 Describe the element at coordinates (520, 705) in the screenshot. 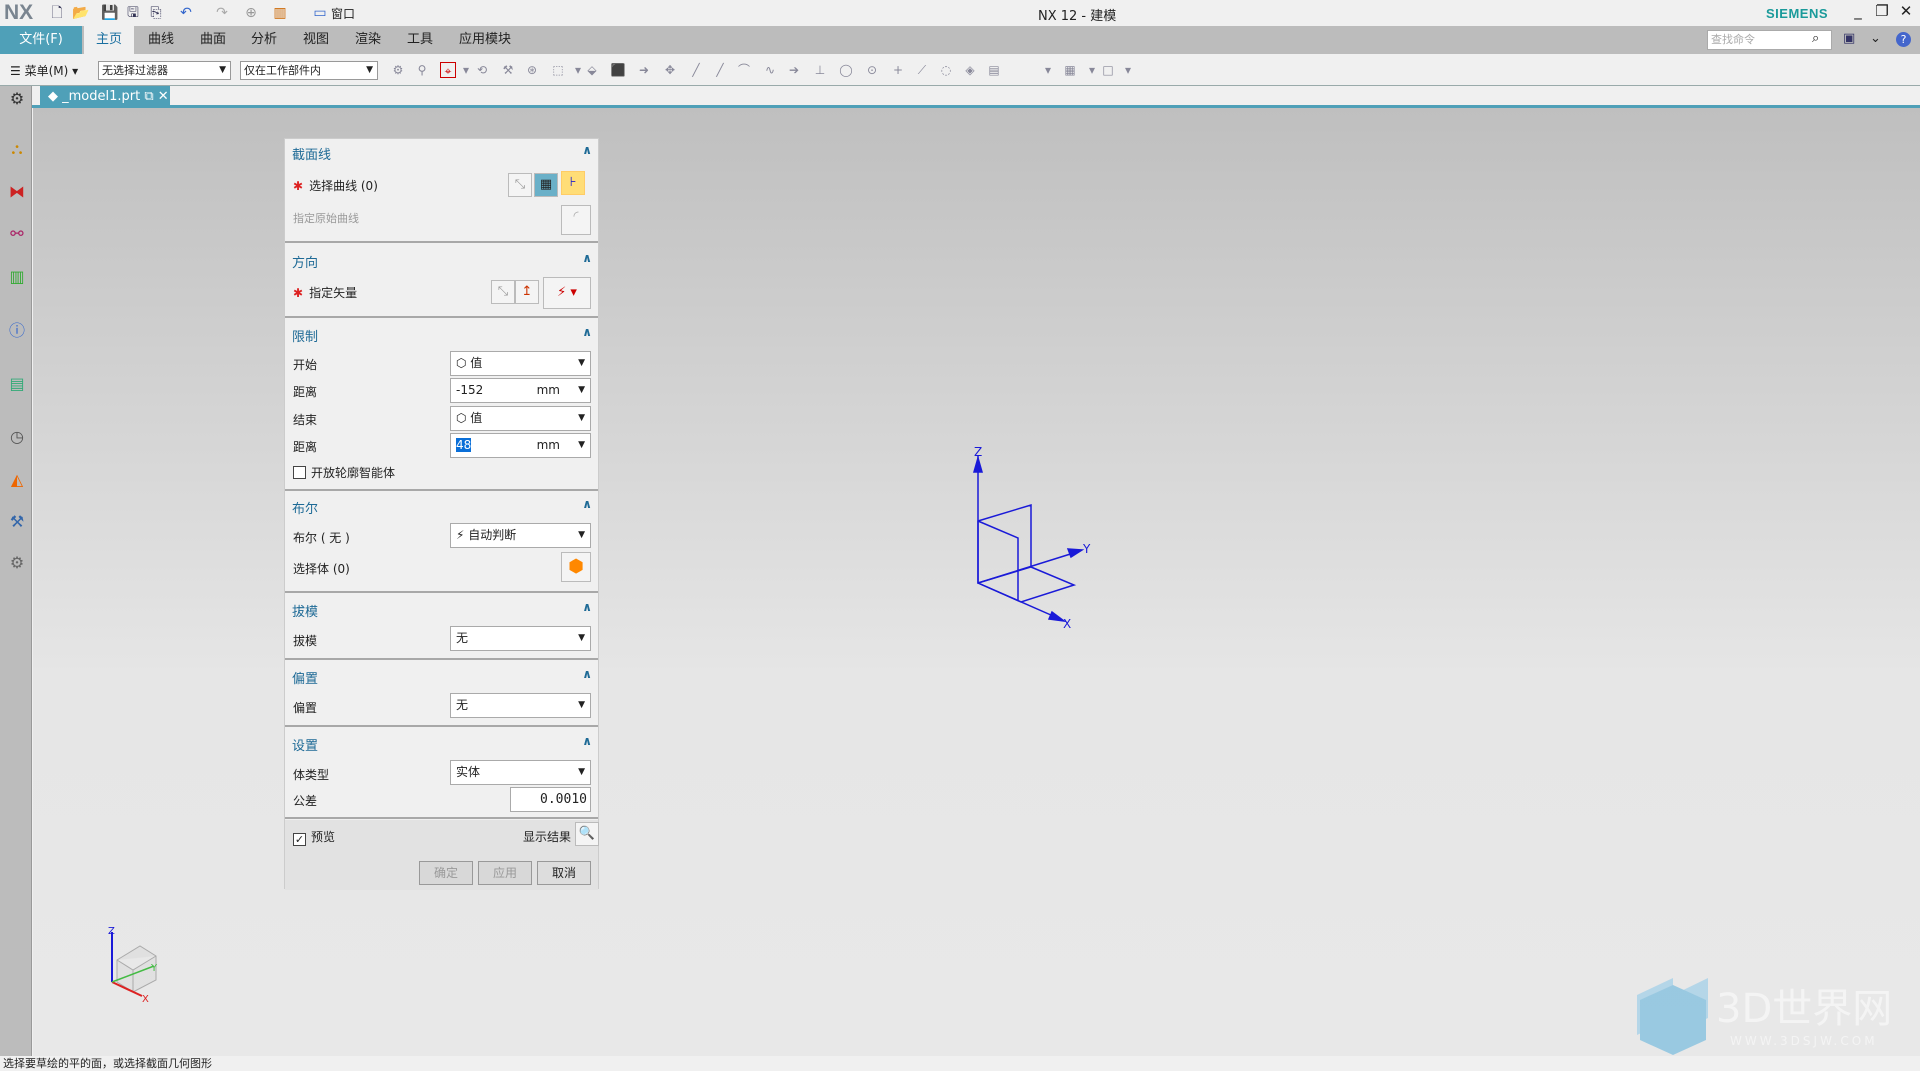

I see `offset-dropdown: 无 ▼` at that location.